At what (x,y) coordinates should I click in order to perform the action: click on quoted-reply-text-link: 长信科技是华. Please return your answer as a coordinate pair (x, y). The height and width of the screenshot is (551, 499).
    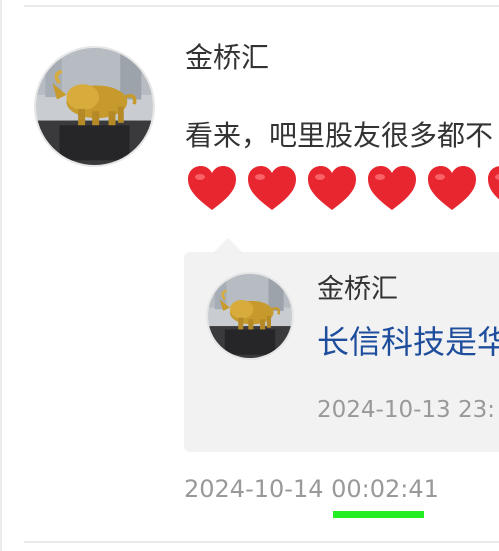
    Looking at the image, I should click on (408, 342).